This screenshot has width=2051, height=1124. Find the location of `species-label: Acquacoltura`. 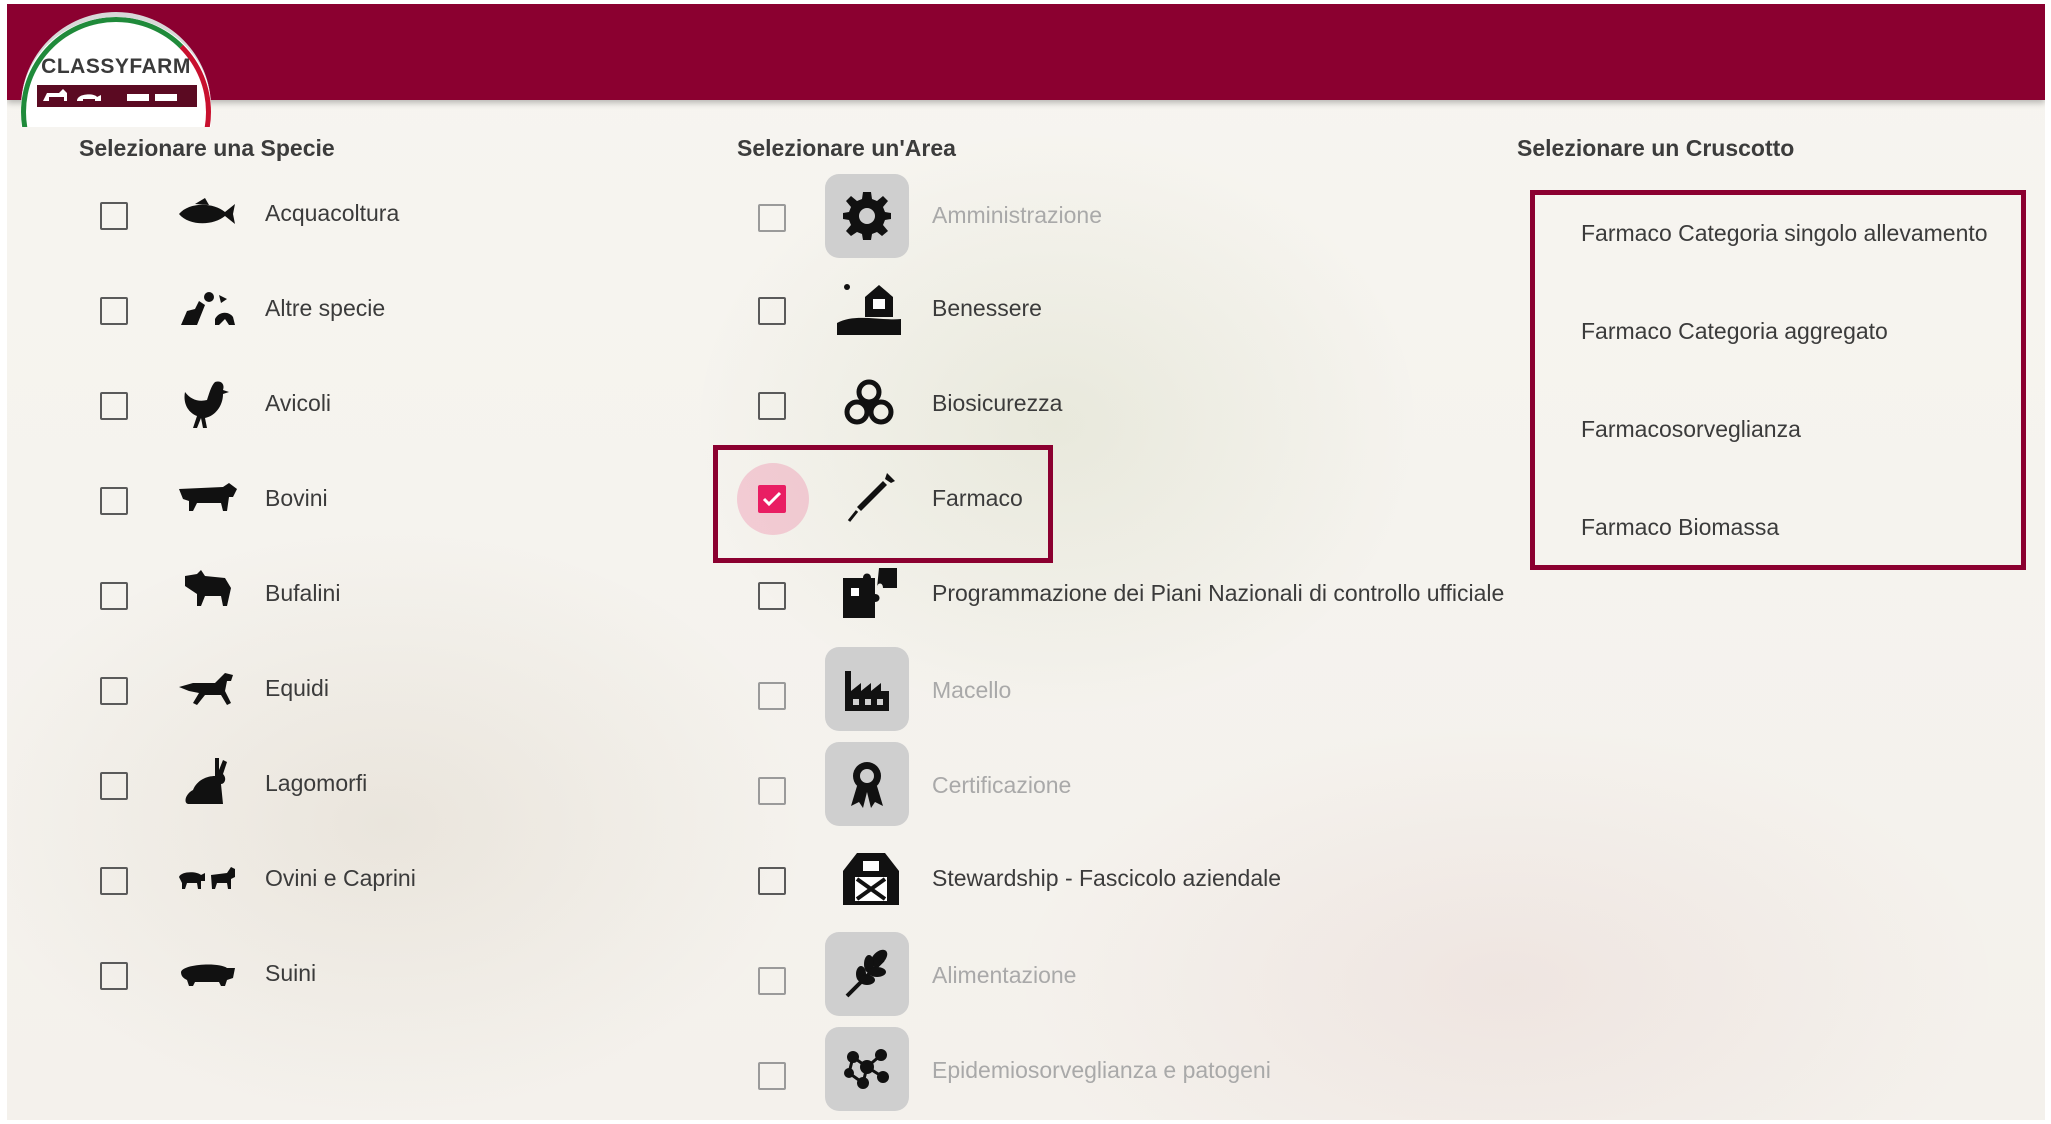

species-label: Acquacoltura is located at coordinates (332, 213).